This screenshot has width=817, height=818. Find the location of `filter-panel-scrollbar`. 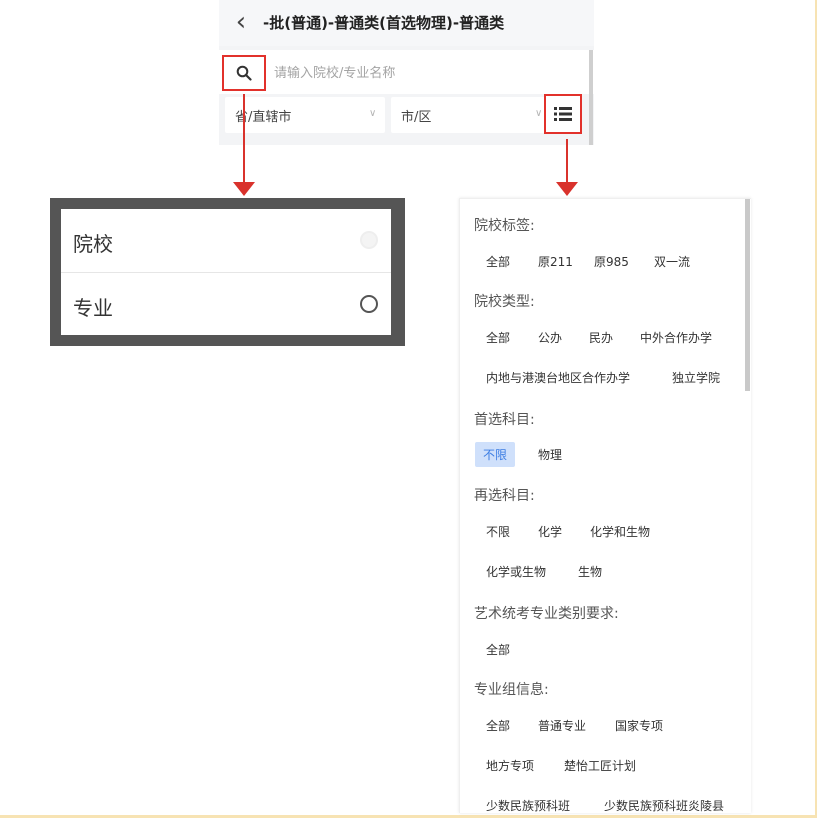

filter-panel-scrollbar is located at coordinates (747, 295).